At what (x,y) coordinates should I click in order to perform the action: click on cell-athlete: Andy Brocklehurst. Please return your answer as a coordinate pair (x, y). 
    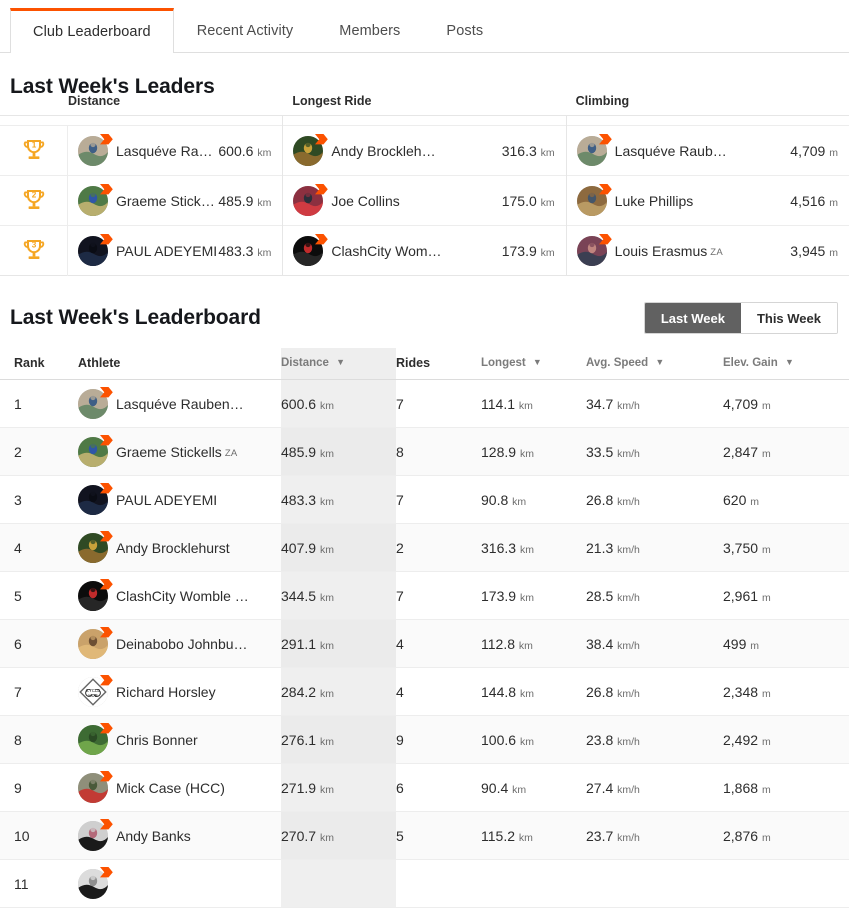
    Looking at the image, I should click on (179, 547).